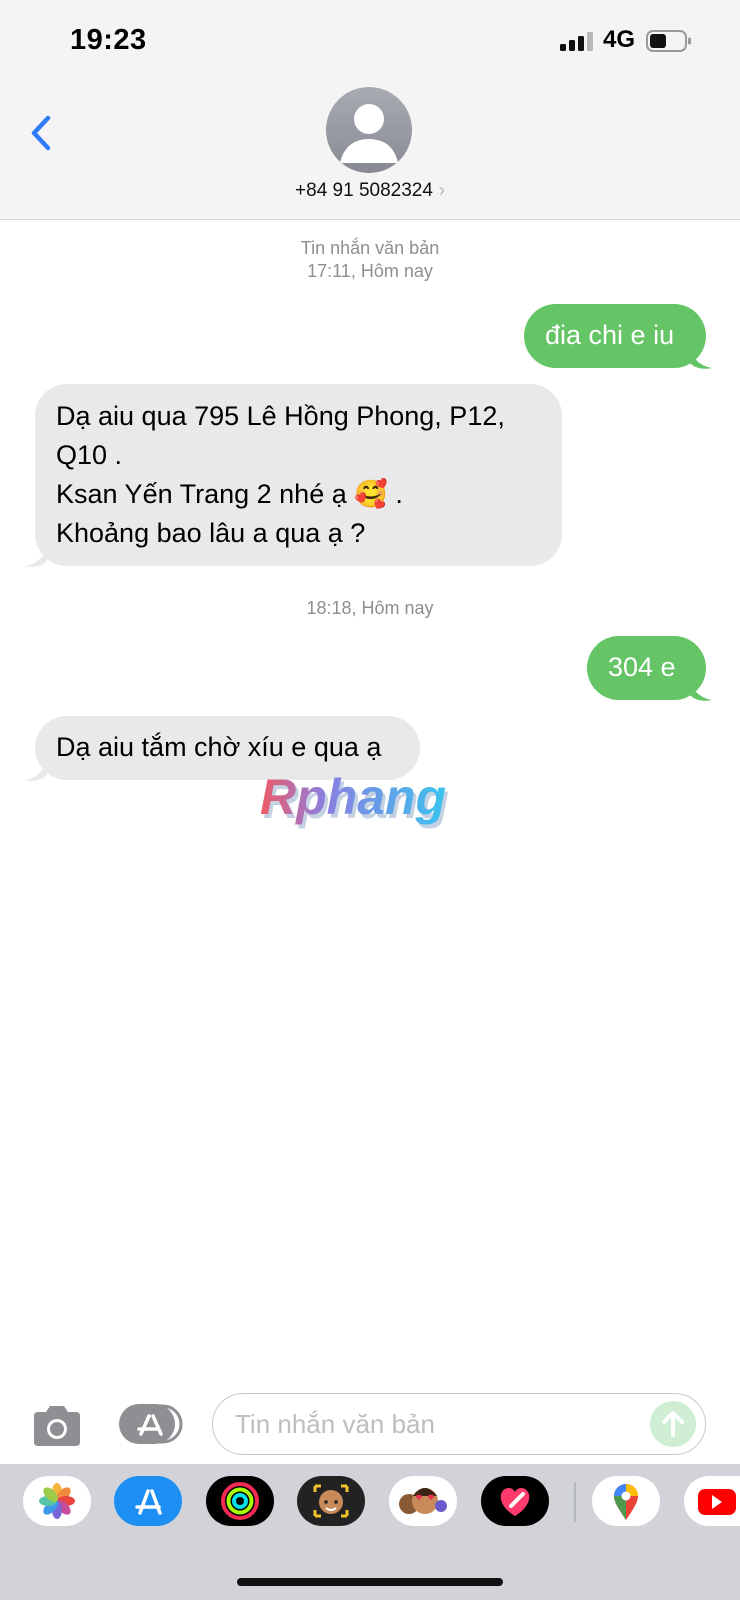 This screenshot has height=1600, width=740. Describe the element at coordinates (370, 260) in the screenshot. I see `message-timestamp: Tin nhắn văn bản 17:11, Hôm nay` at that location.